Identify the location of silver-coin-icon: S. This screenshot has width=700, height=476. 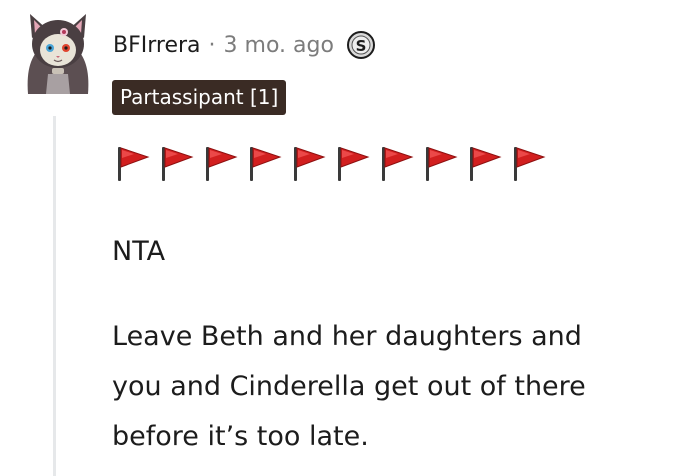
(361, 45).